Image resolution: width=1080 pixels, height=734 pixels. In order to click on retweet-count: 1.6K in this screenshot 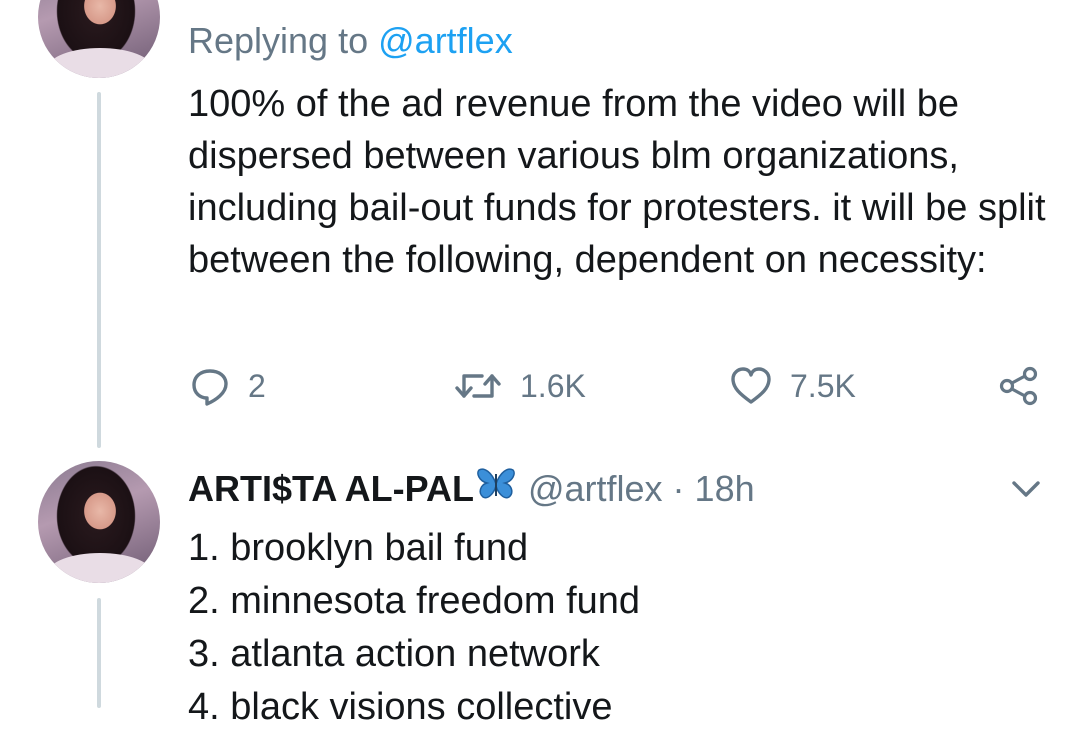, I will do `click(553, 385)`.